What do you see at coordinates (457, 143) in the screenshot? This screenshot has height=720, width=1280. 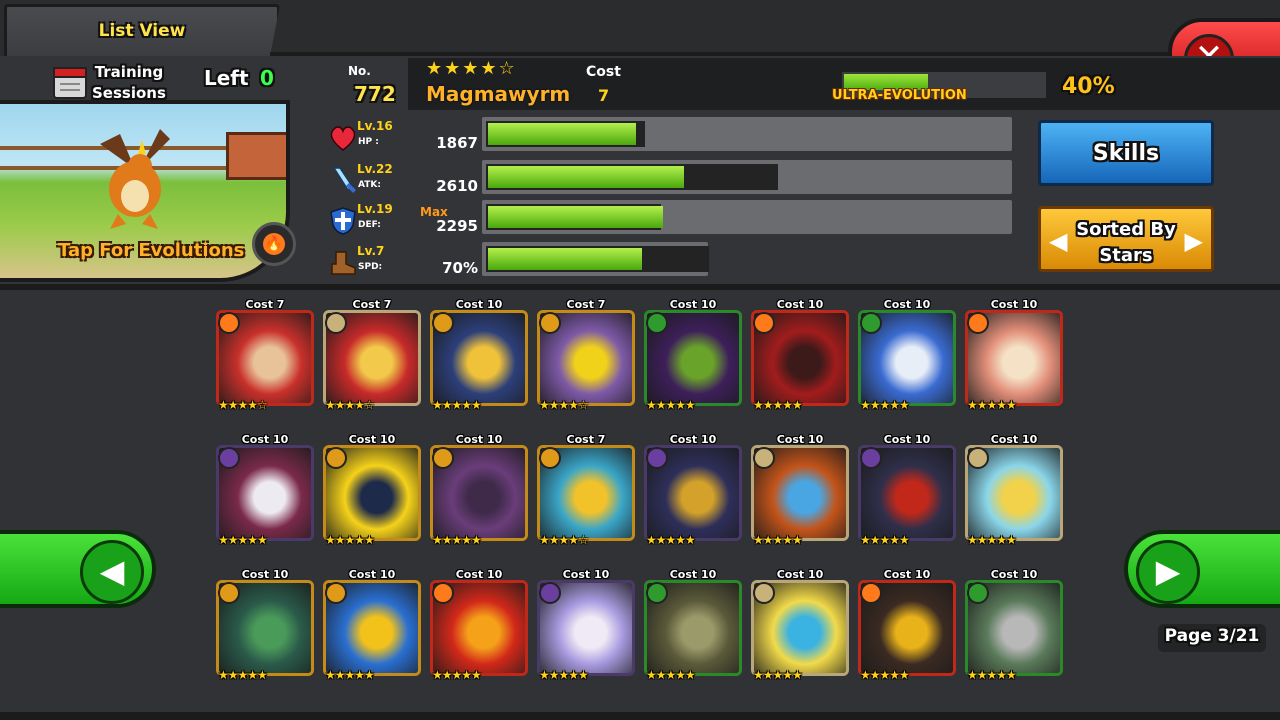 I see `stat-value: 1867` at bounding box center [457, 143].